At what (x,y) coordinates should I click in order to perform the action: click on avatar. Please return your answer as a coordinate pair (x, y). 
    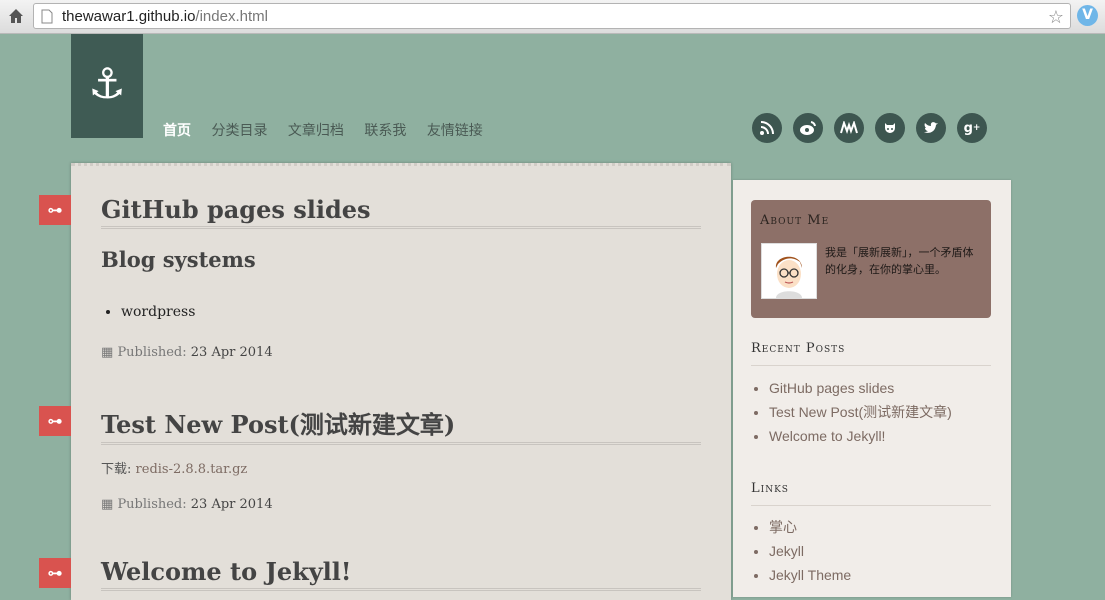
    Looking at the image, I should click on (789, 271).